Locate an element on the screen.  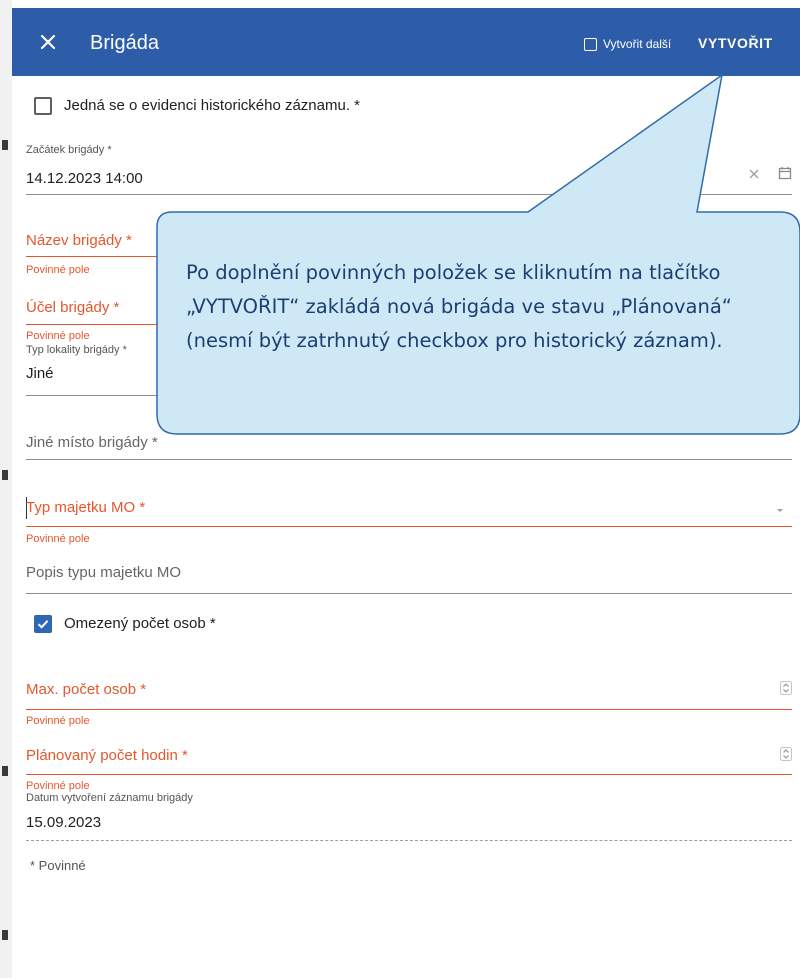
max-persons-required-hint: Povinné pole is located at coordinates (58, 721).